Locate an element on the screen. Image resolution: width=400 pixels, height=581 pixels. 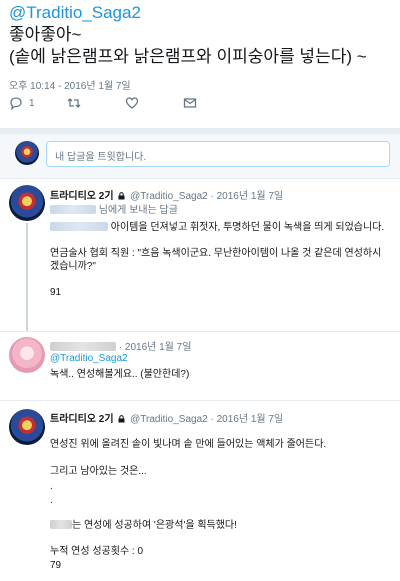
reply-header: · 2016년 1월 7일 is located at coordinates (120, 345).